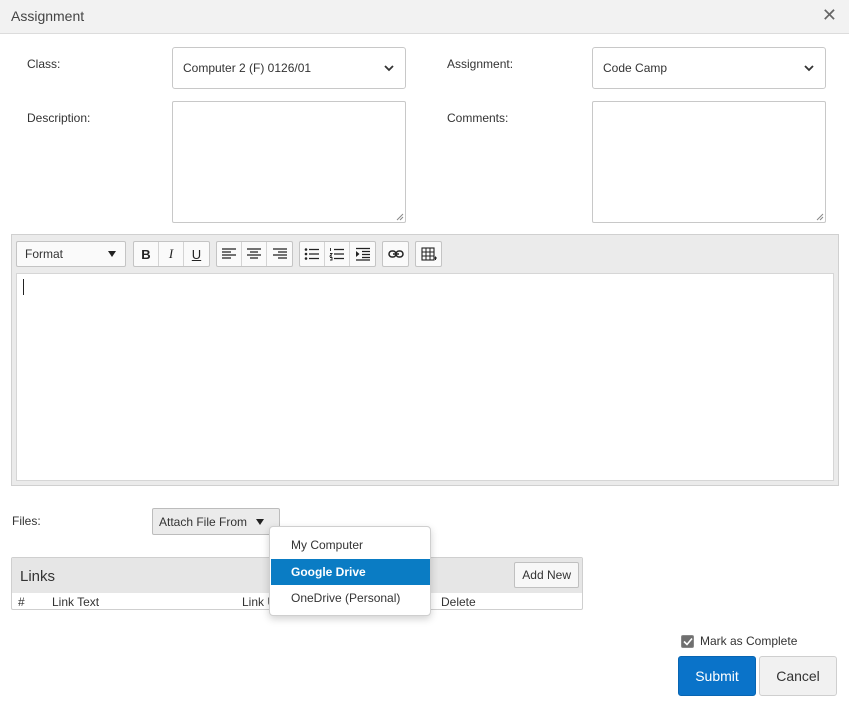 This screenshot has width=849, height=706. Describe the element at coordinates (717, 676) in the screenshot. I see `submit-button: Submit` at that location.